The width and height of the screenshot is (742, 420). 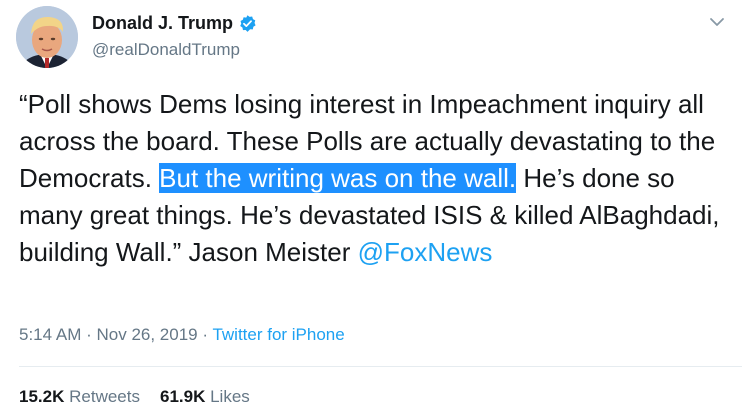 I want to click on likes-stat: 61.9K Likes, so click(x=205, y=397).